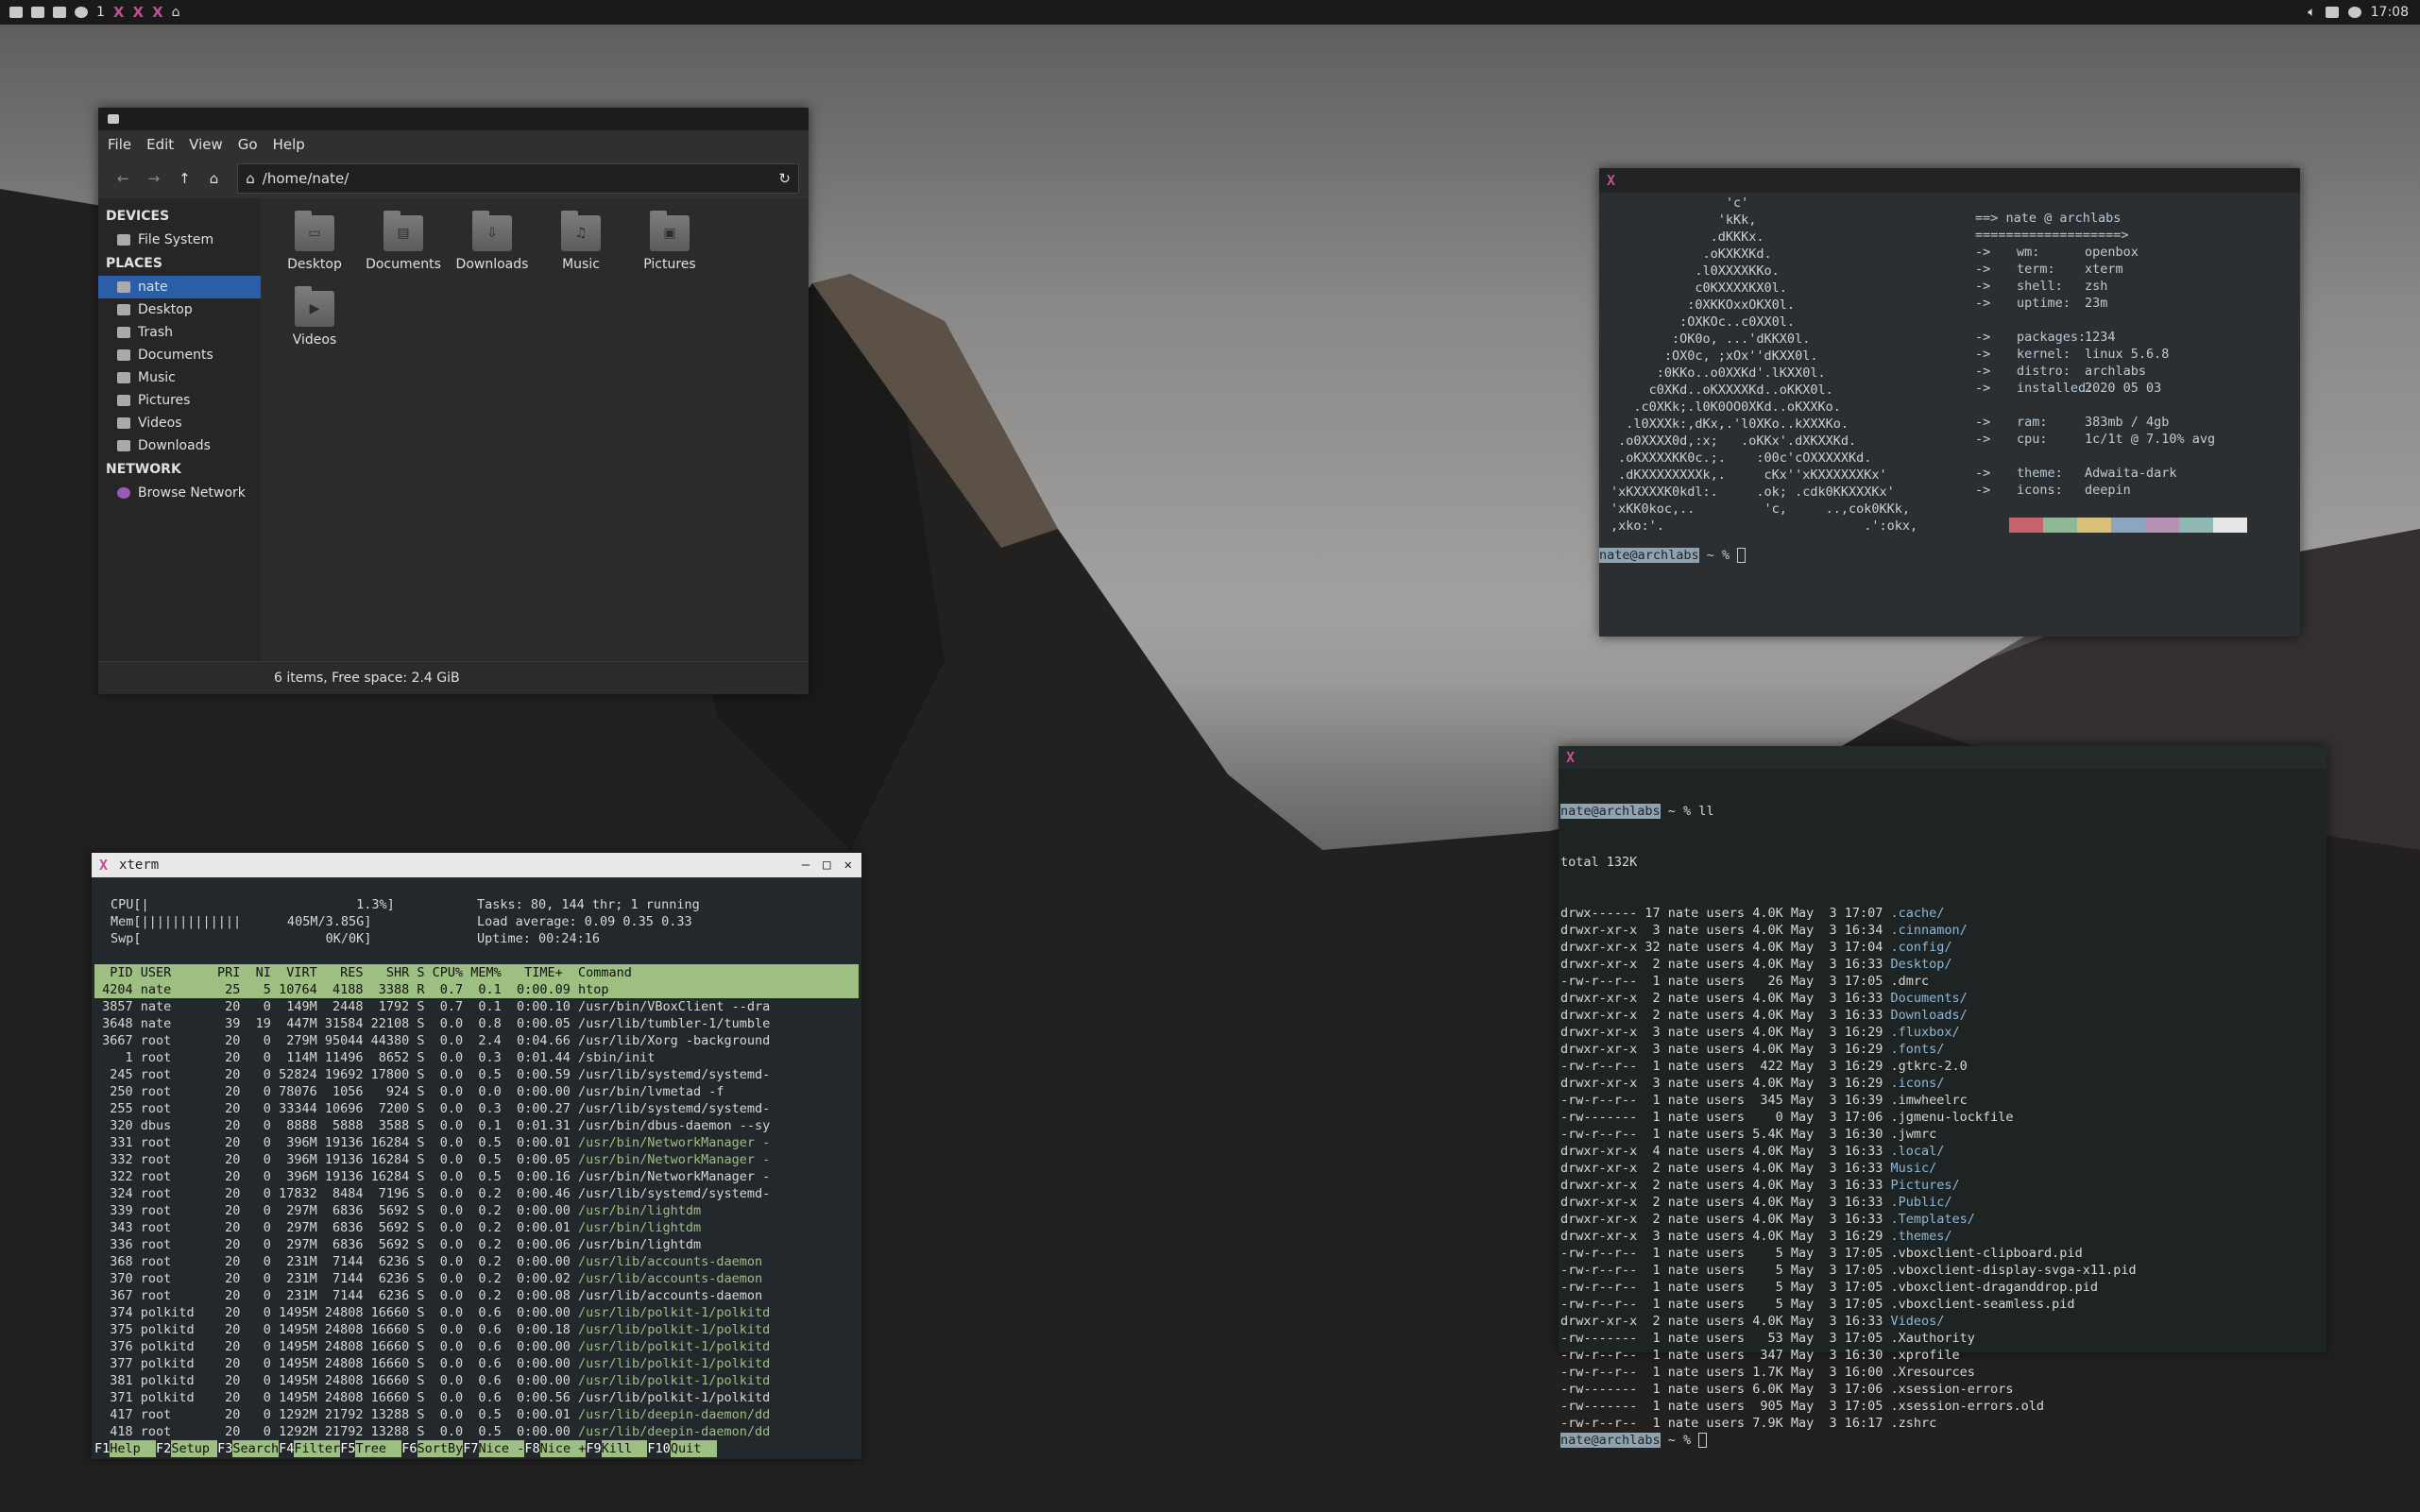 This screenshot has height=1512, width=2420. What do you see at coordinates (669, 246) in the screenshot?
I see `folder-pictures: ▣ Pictures` at bounding box center [669, 246].